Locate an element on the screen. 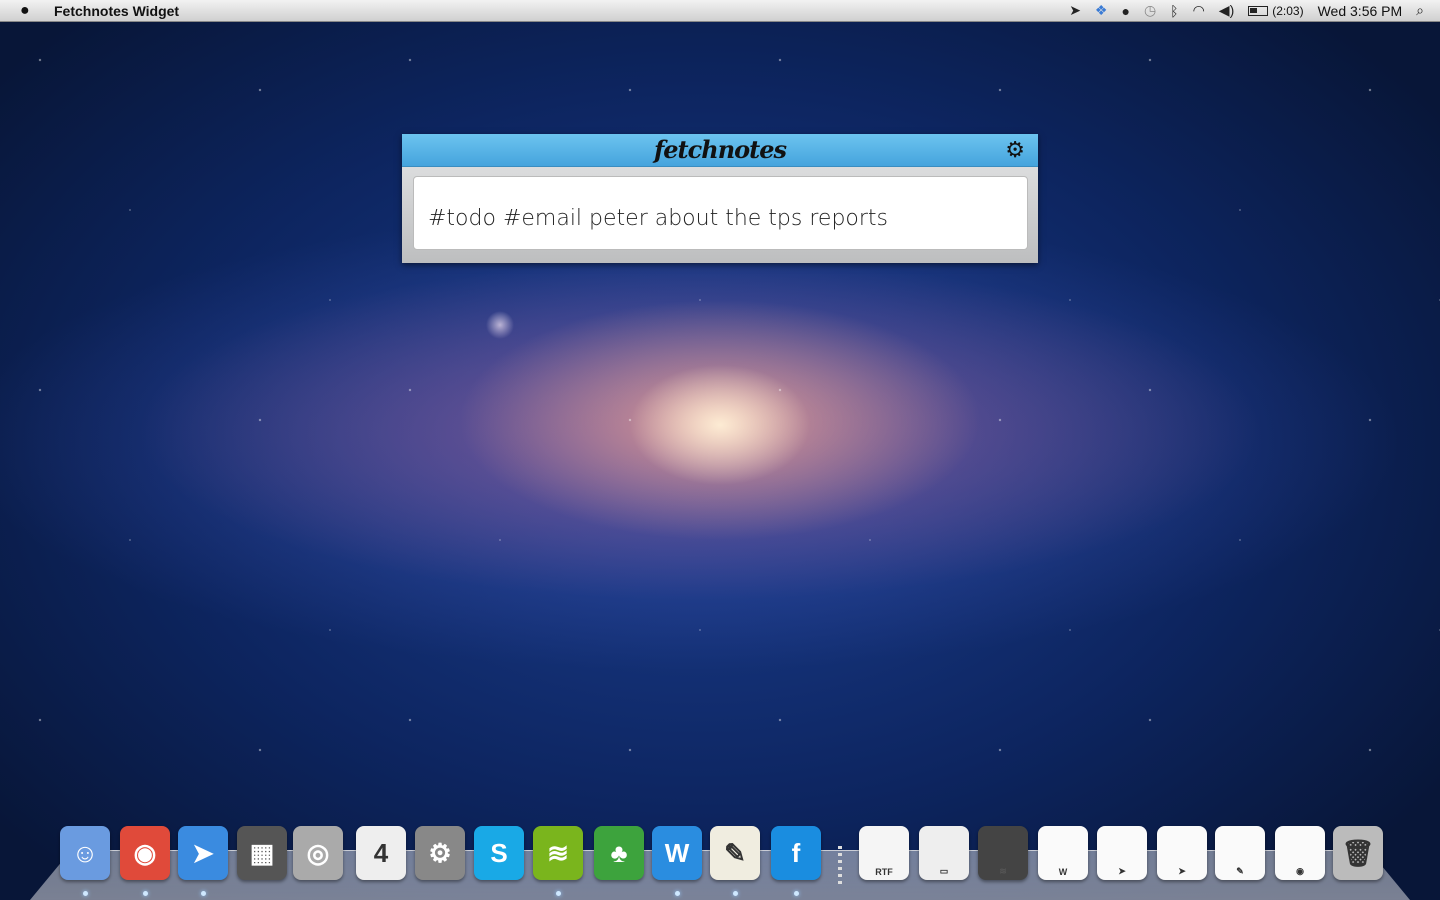 The image size is (1440, 900). dock-item-rtf-document: RTF is located at coordinates (884, 853).